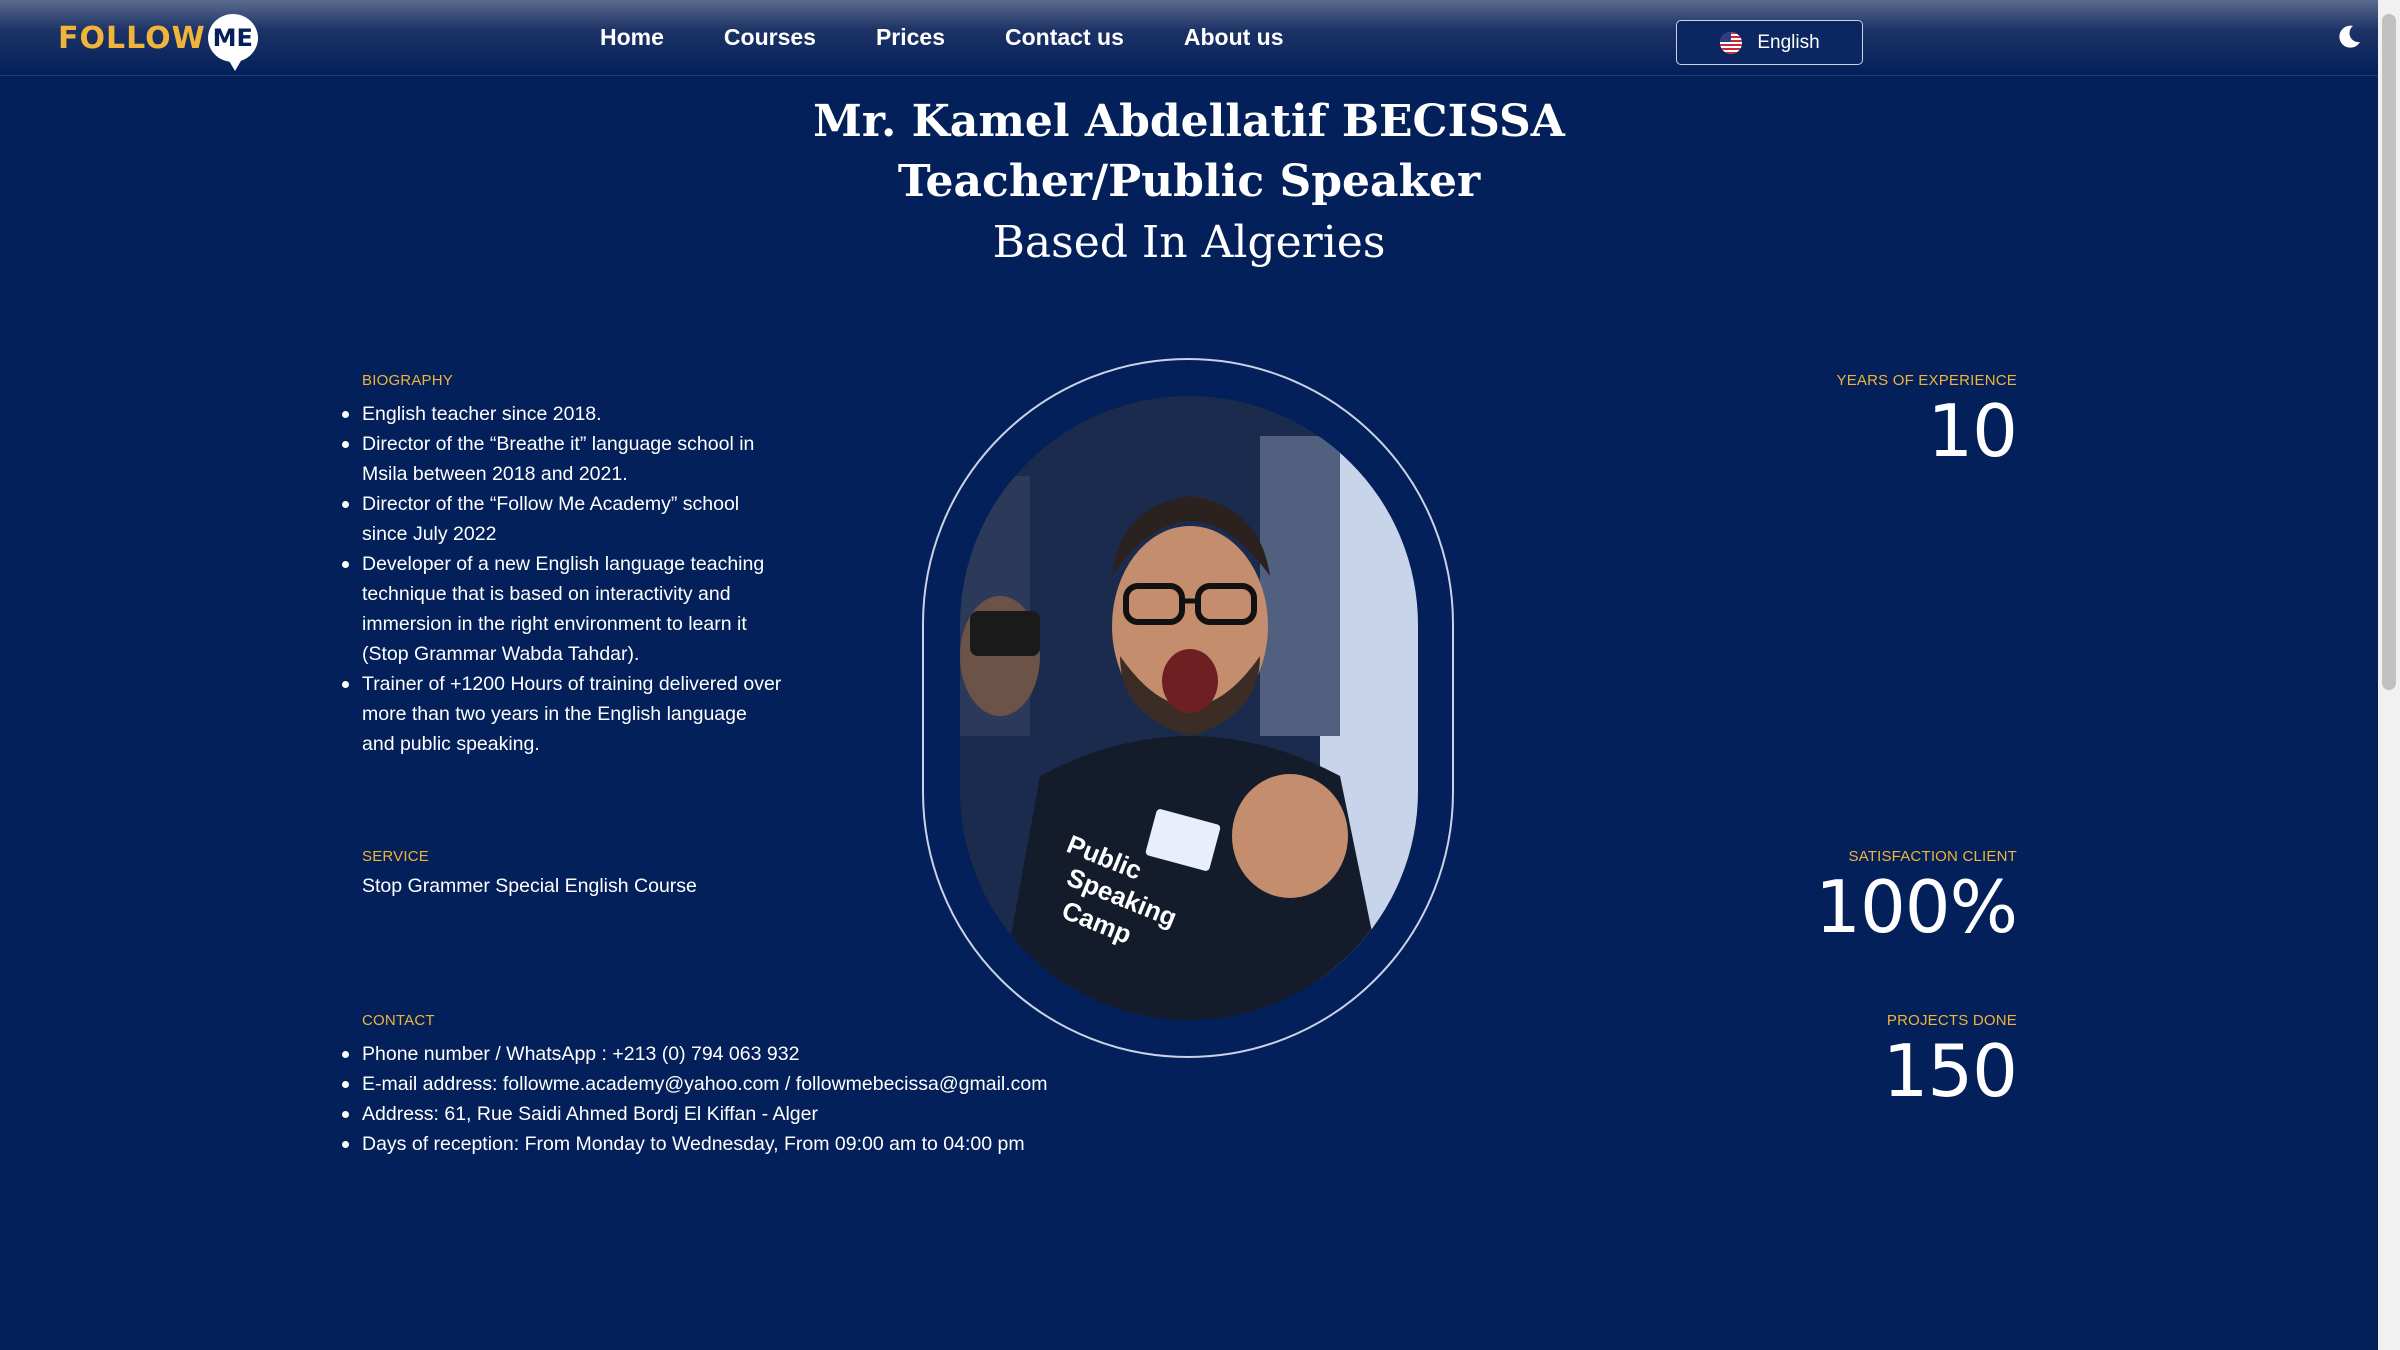  Describe the element at coordinates (2389, 352) in the screenshot. I see `scrollbar-thumb` at that location.